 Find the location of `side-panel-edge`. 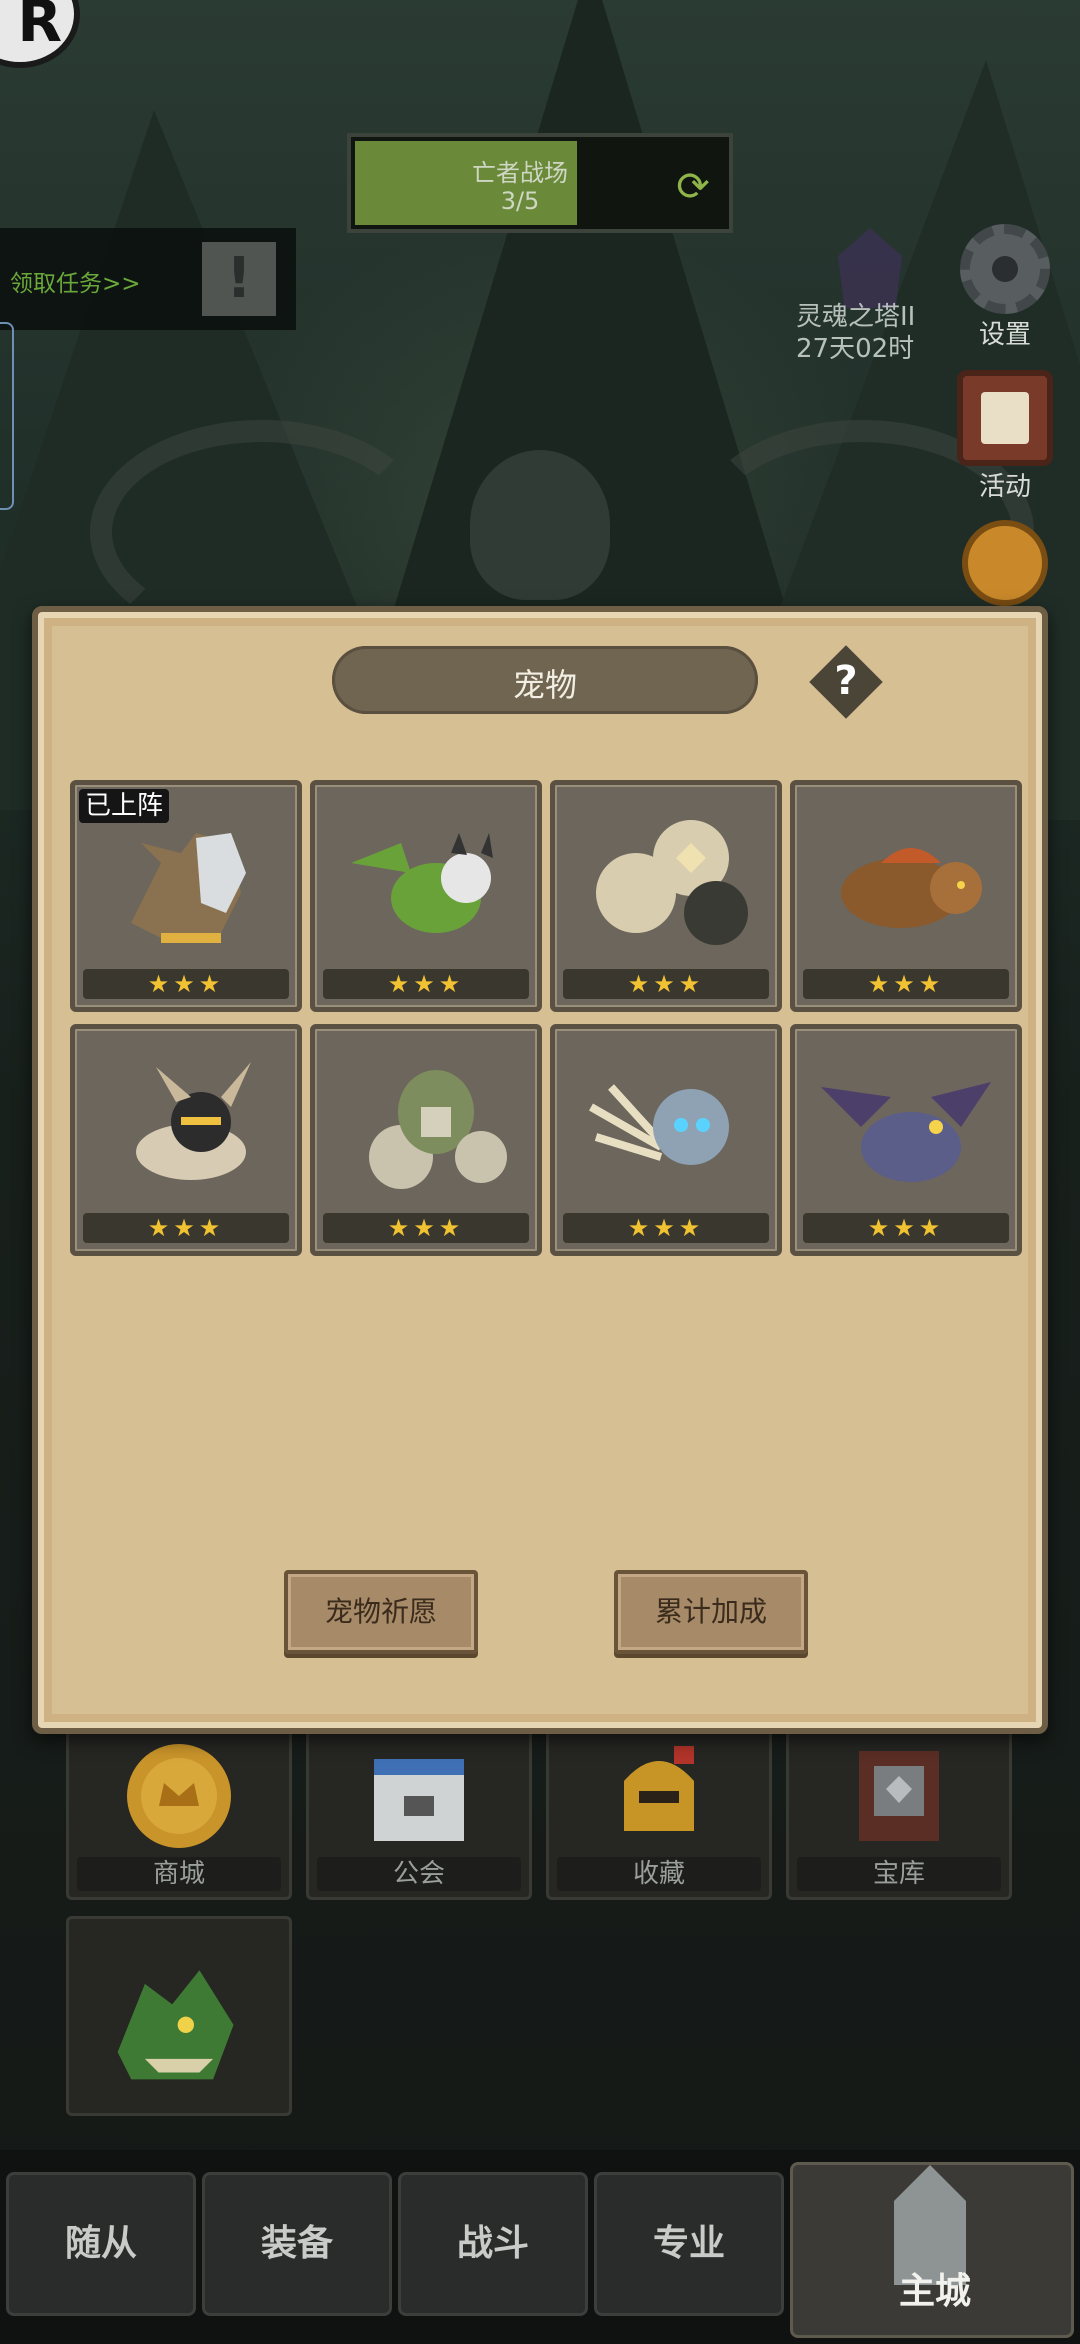

side-panel-edge is located at coordinates (7, 416).